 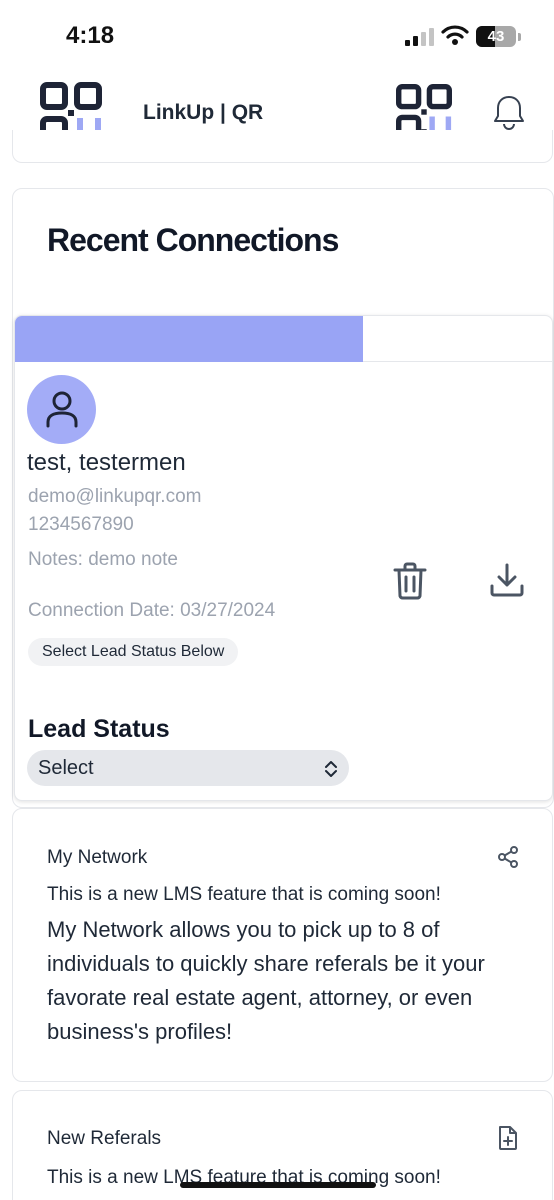 What do you see at coordinates (331, 769) in the screenshot?
I see `chevron-updown-icon` at bounding box center [331, 769].